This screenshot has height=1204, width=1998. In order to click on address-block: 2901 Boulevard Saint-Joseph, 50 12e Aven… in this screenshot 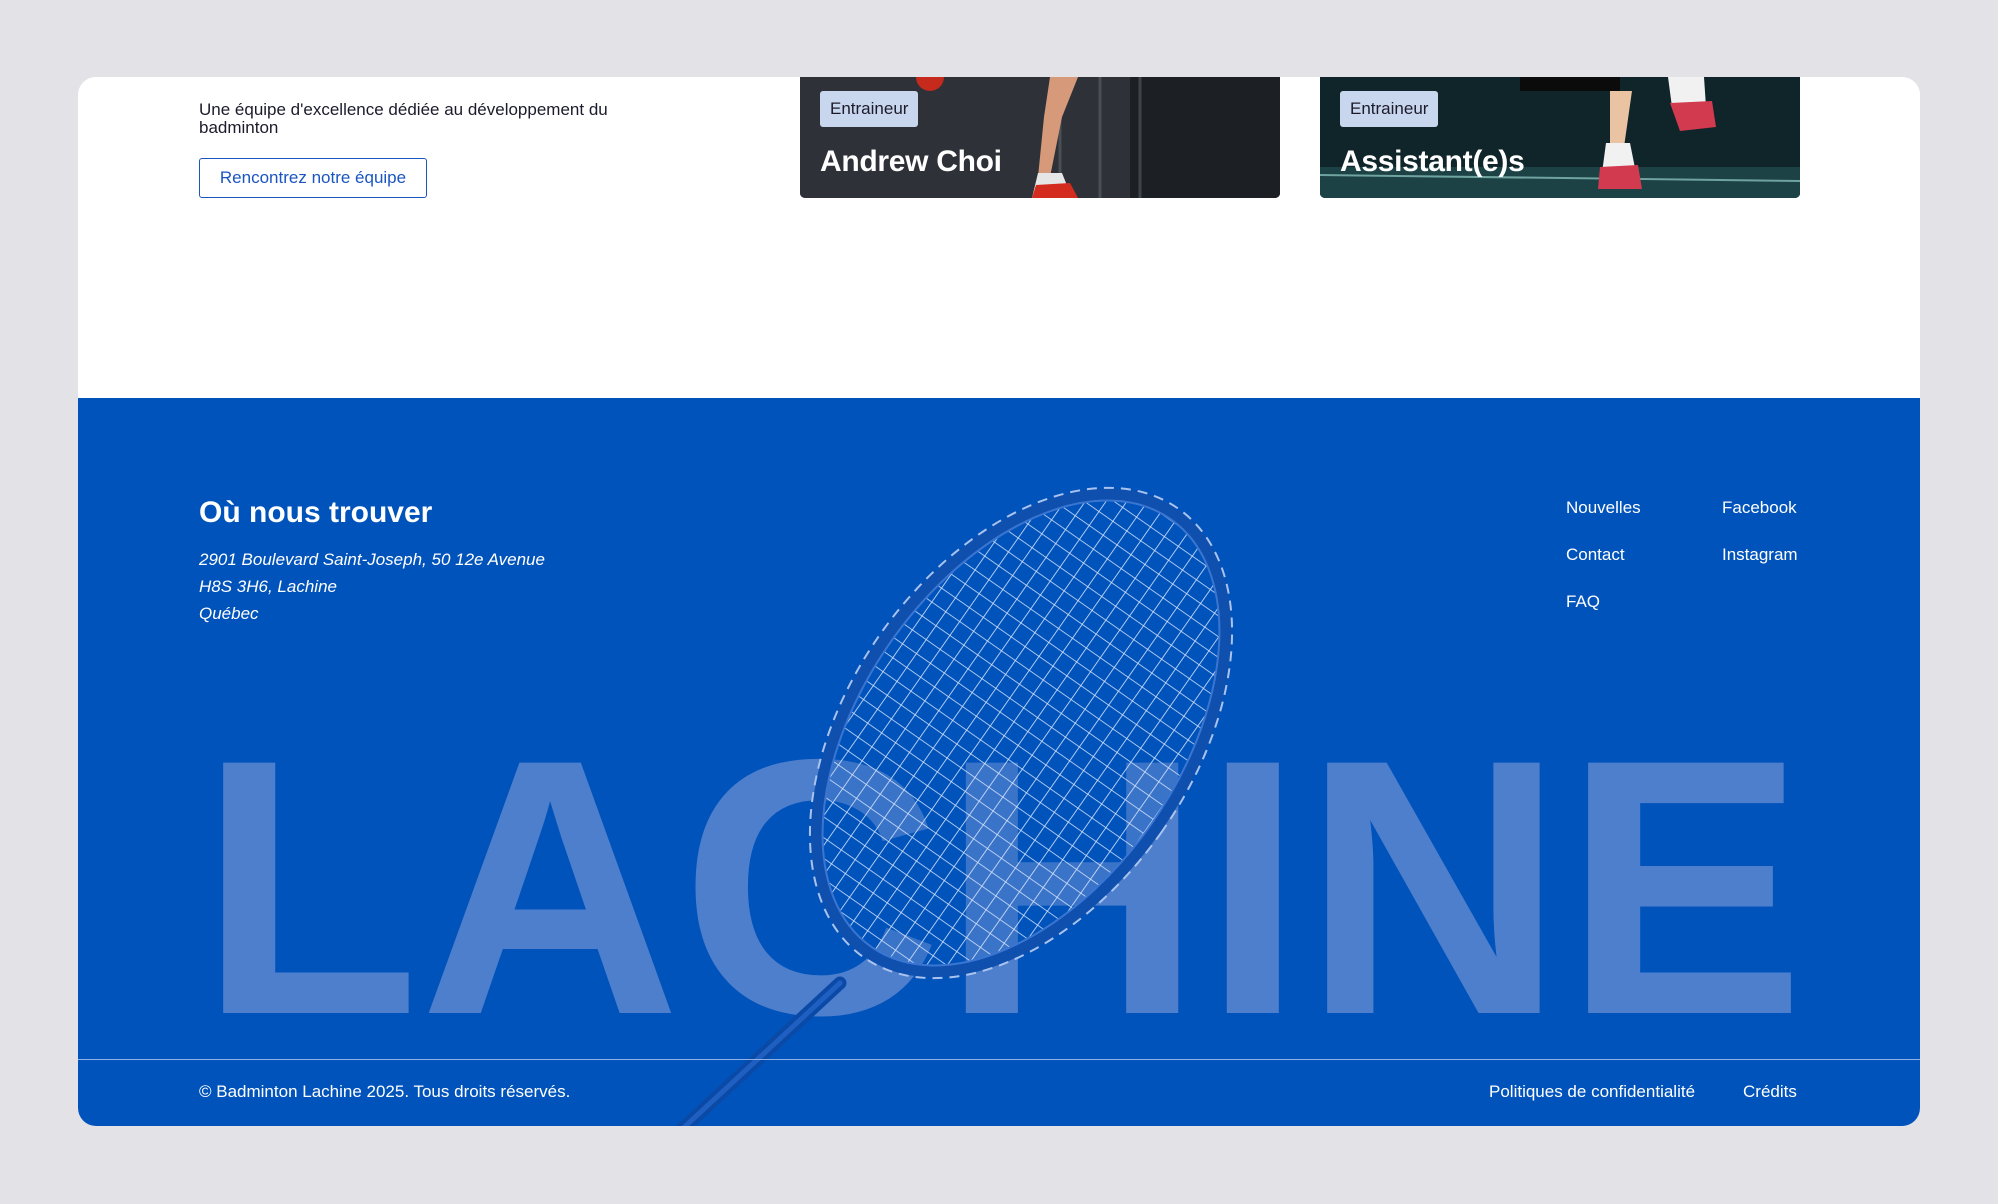, I will do `click(372, 586)`.